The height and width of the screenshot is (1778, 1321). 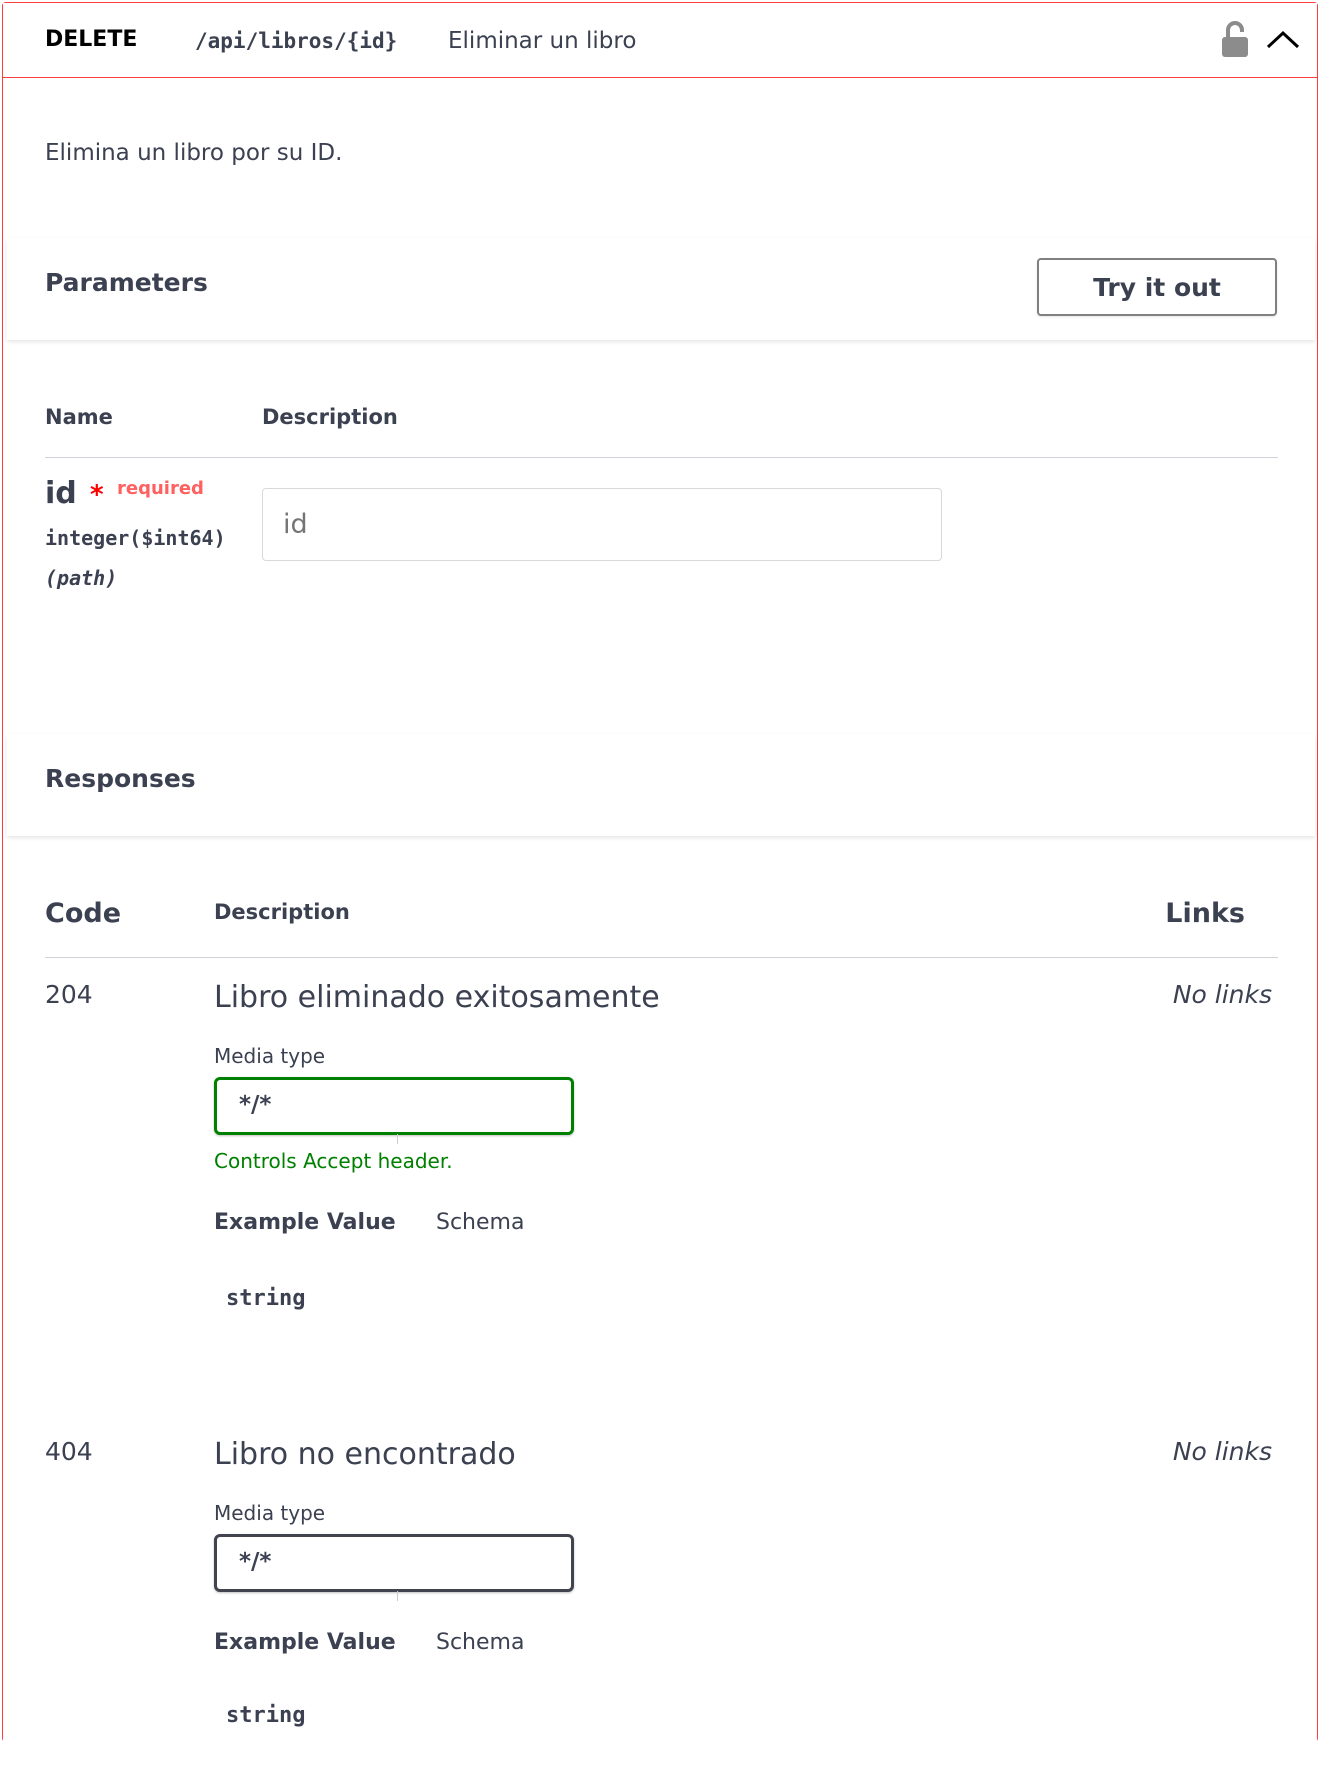 I want to click on accept-header-note: Controls Accept header., so click(x=333, y=1161).